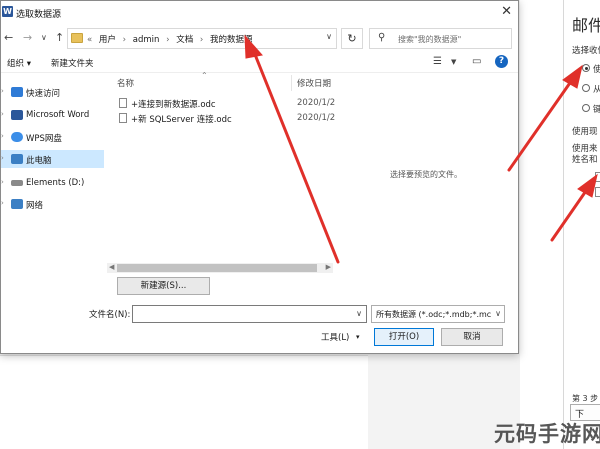 The height and width of the screenshot is (449, 600). Describe the element at coordinates (259, 13) in the screenshot. I see `dialog-titlebar: W 选取数据源 ✕` at that location.